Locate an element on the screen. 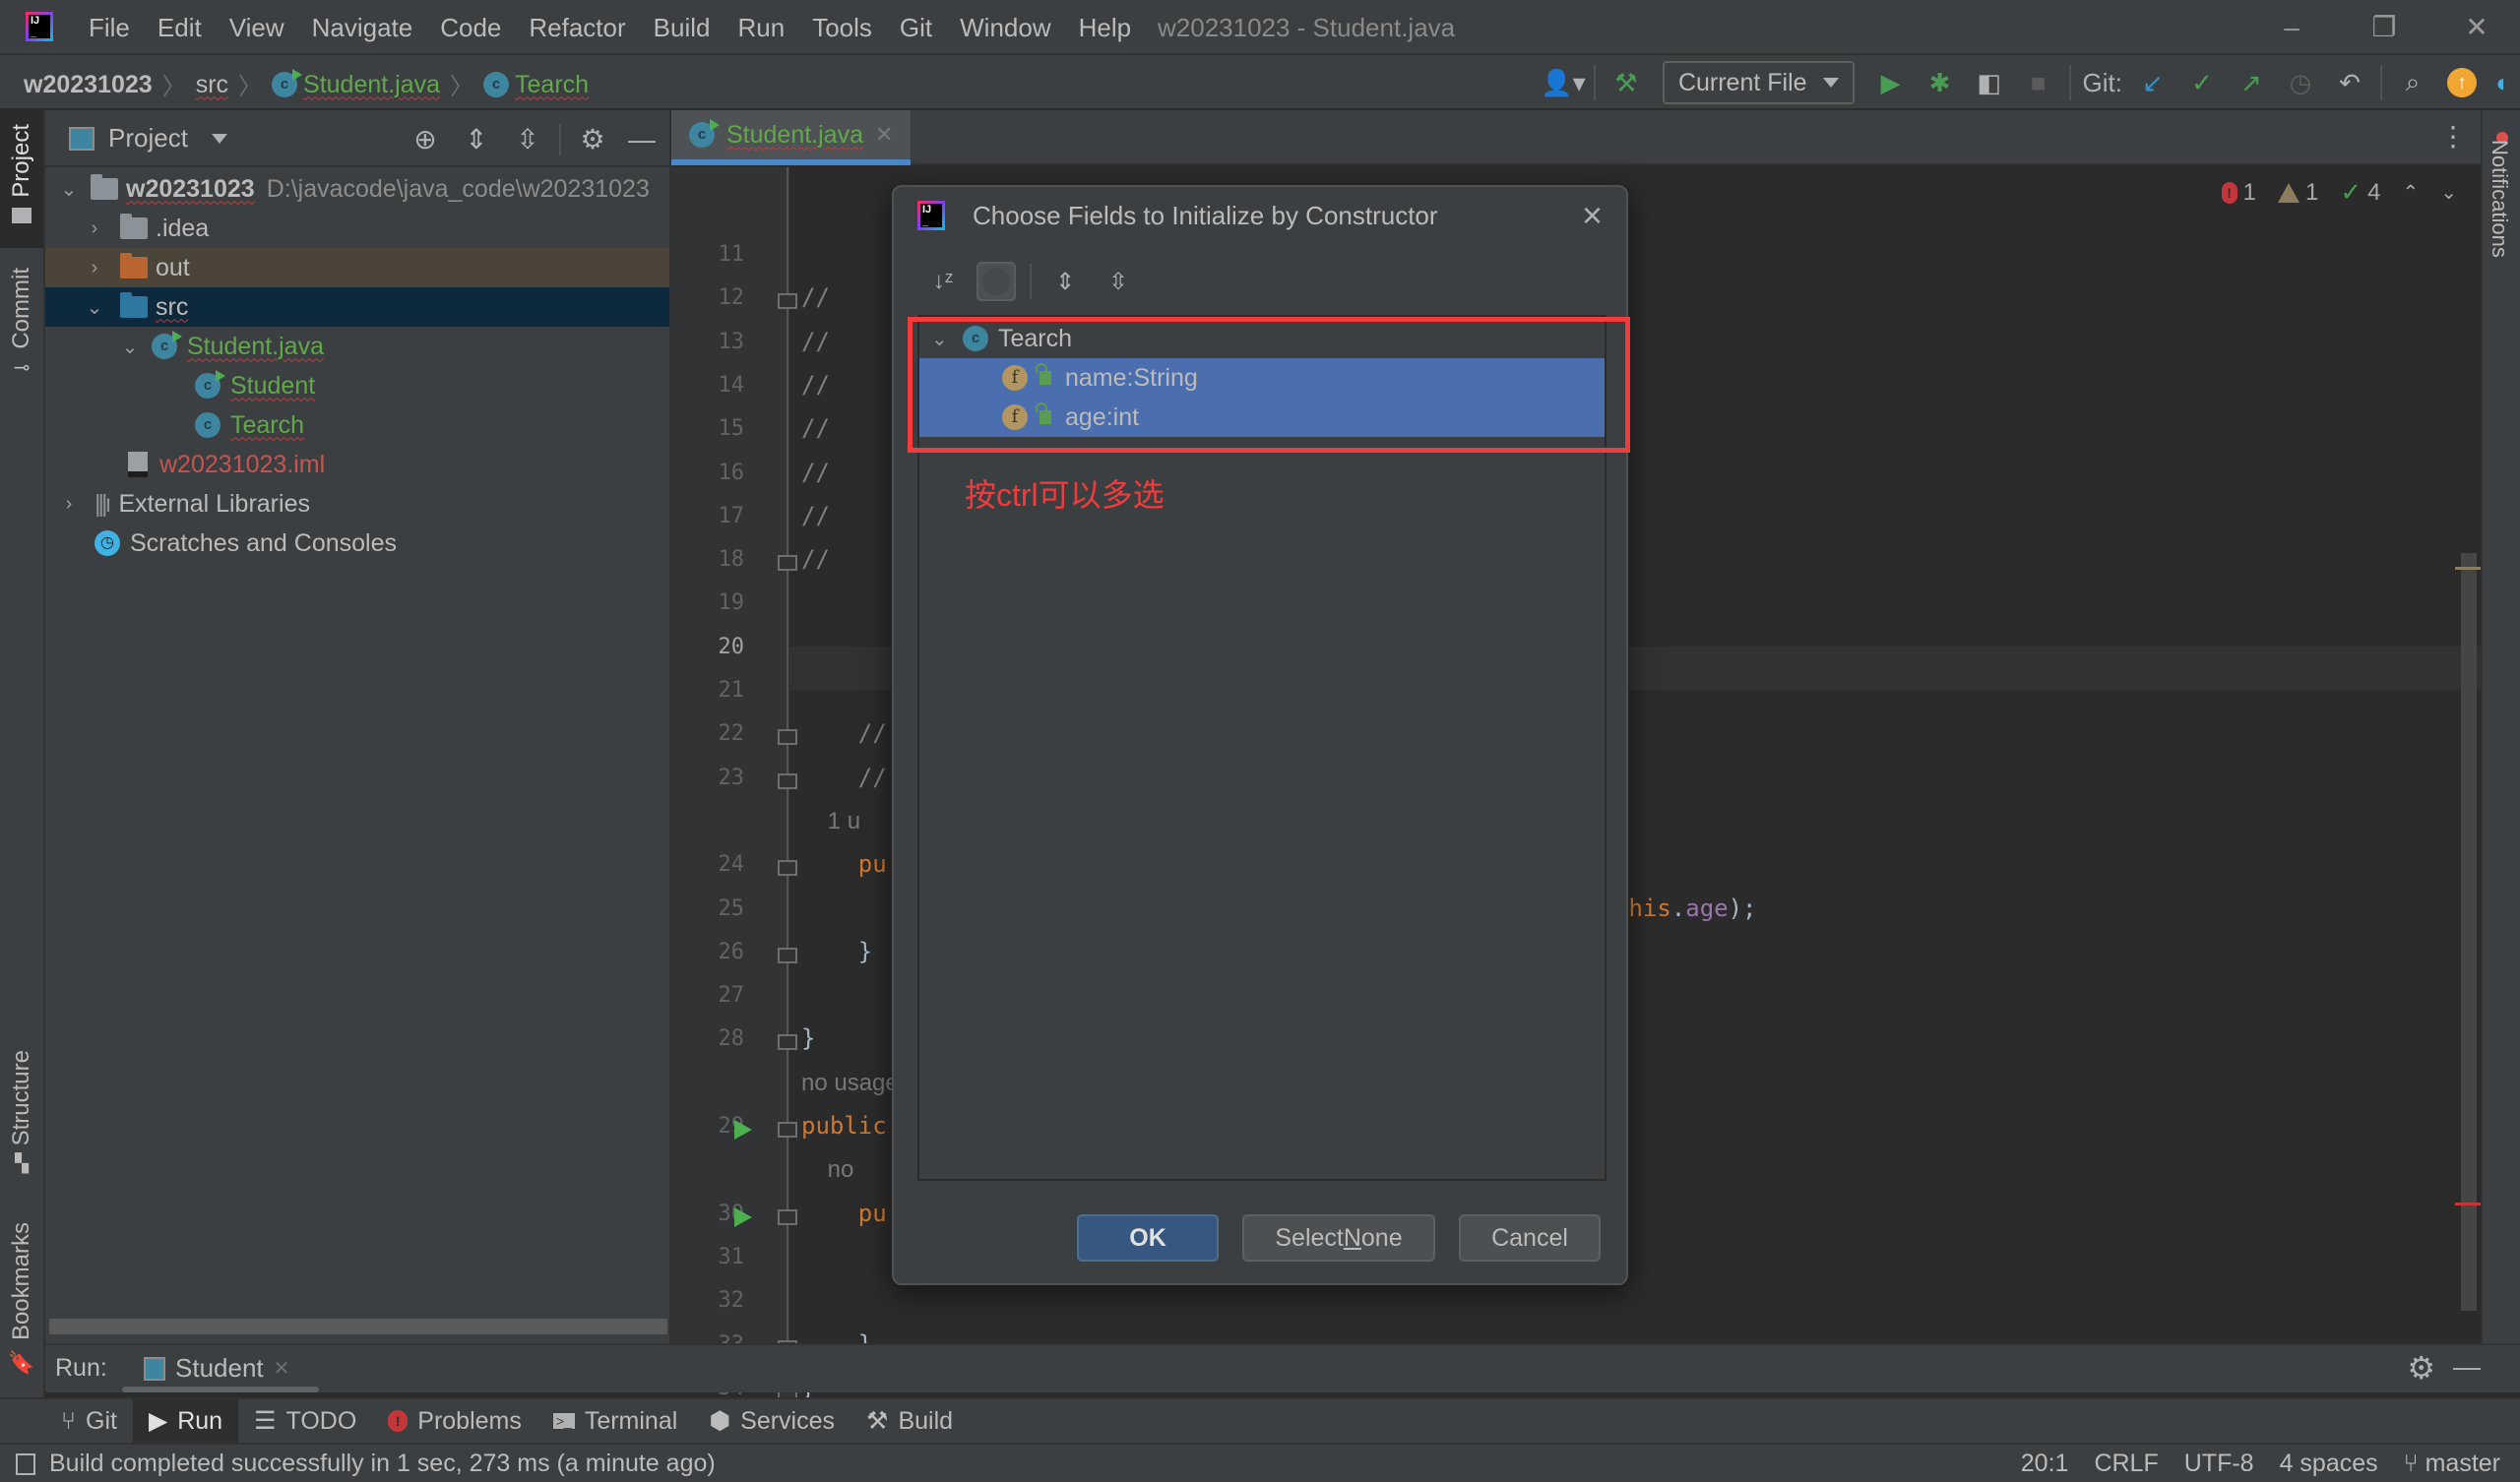 The width and height of the screenshot is (2520, 1482). tool-tab-run: ▶ Run is located at coordinates (185, 1421).